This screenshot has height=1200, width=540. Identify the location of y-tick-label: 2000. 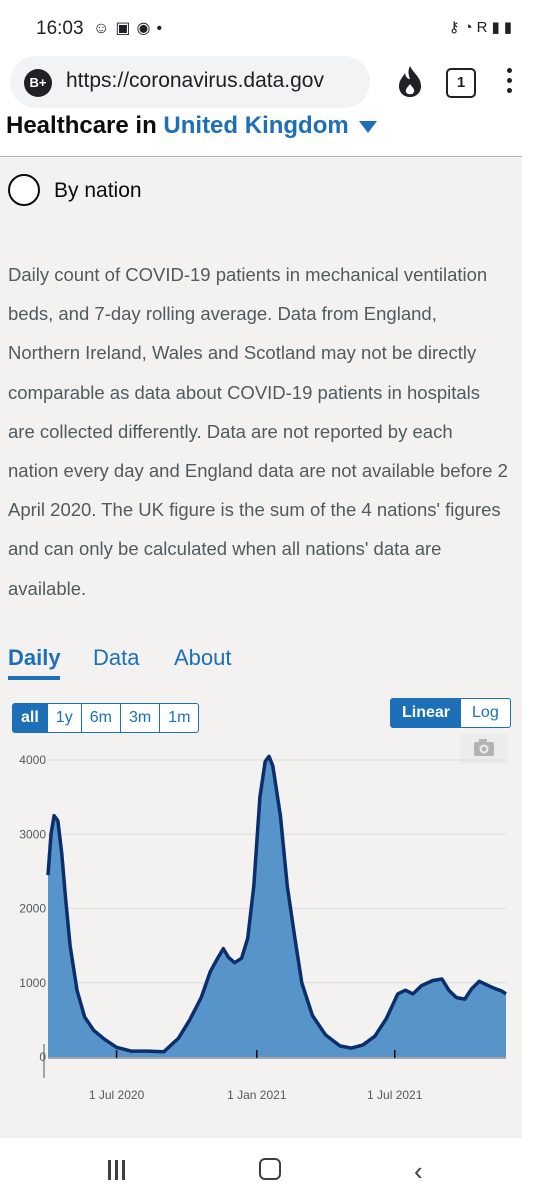
(32, 909).